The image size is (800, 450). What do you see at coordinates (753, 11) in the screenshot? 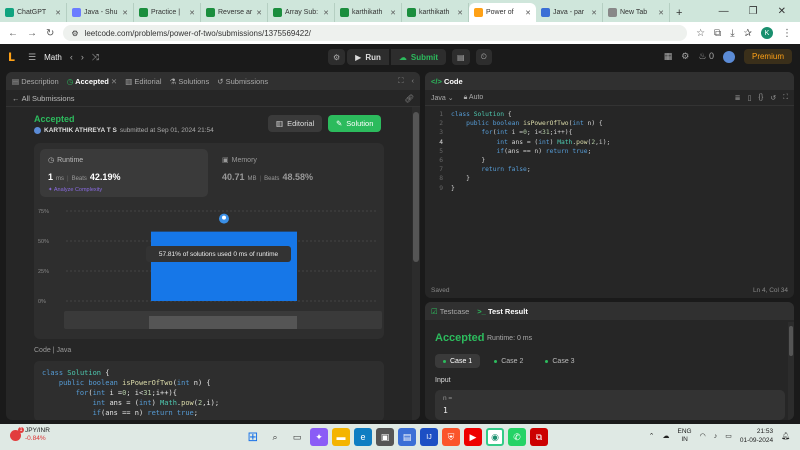
I see `maximize-icon: ❐` at bounding box center [753, 11].